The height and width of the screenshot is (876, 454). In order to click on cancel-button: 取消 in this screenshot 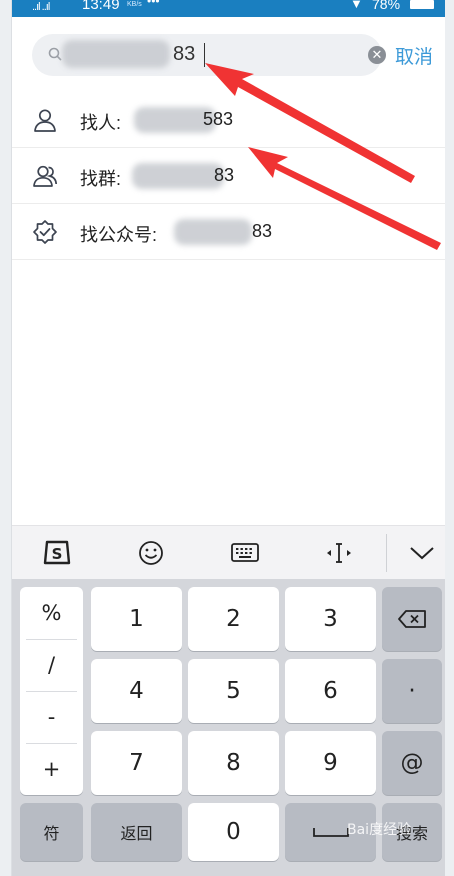, I will do `click(414, 55)`.